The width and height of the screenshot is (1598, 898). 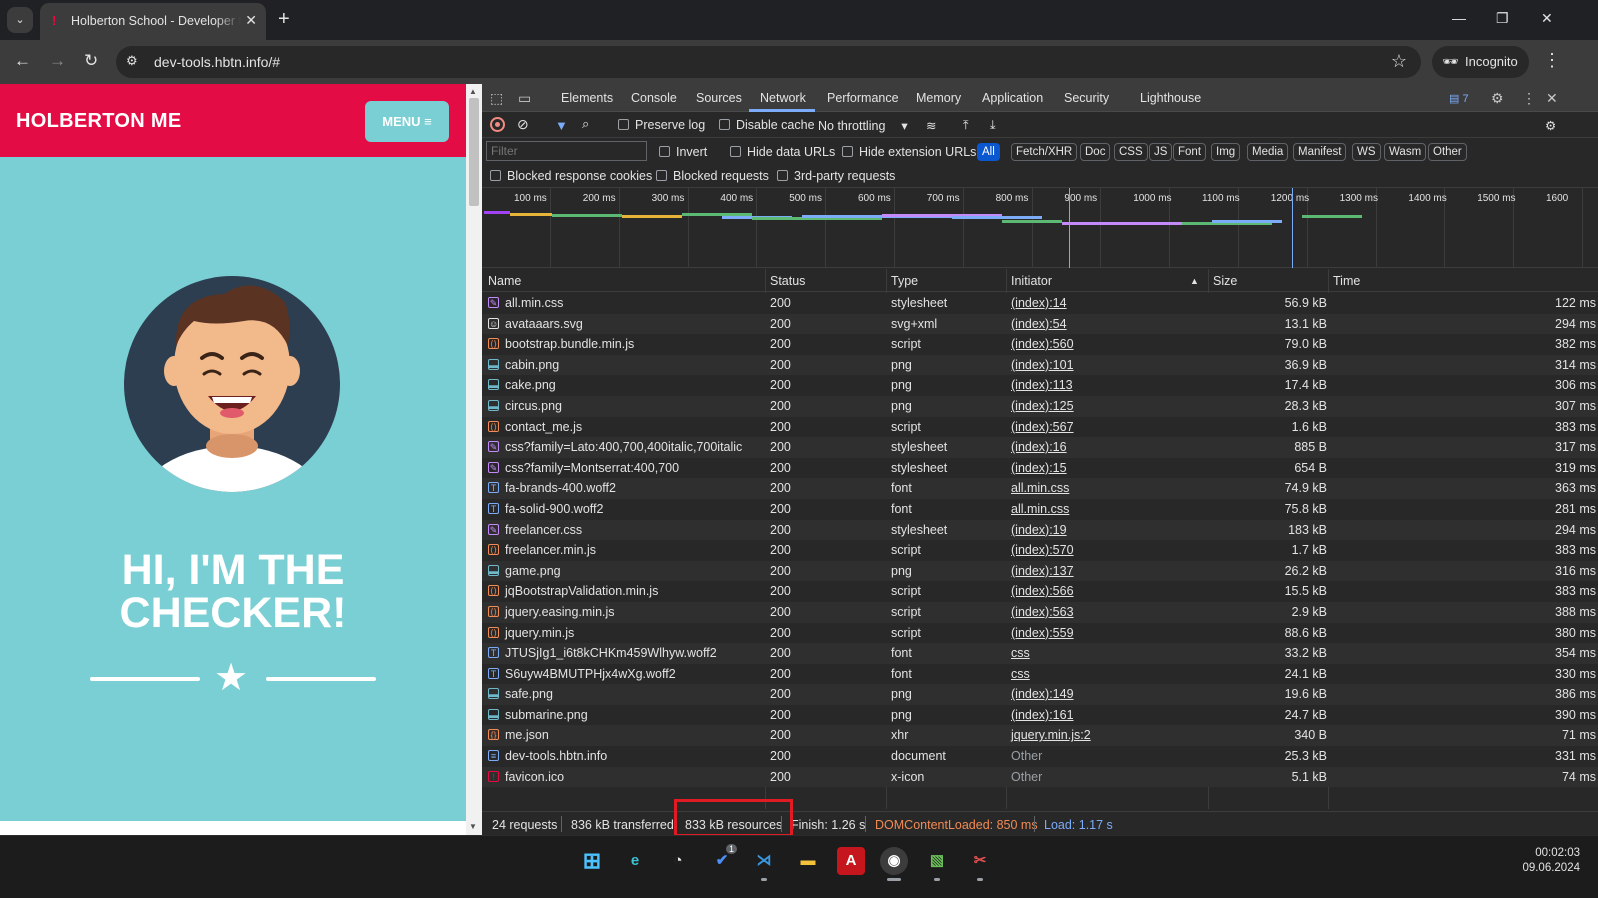 I want to click on file-explorer-icon: ▬, so click(x=808, y=861).